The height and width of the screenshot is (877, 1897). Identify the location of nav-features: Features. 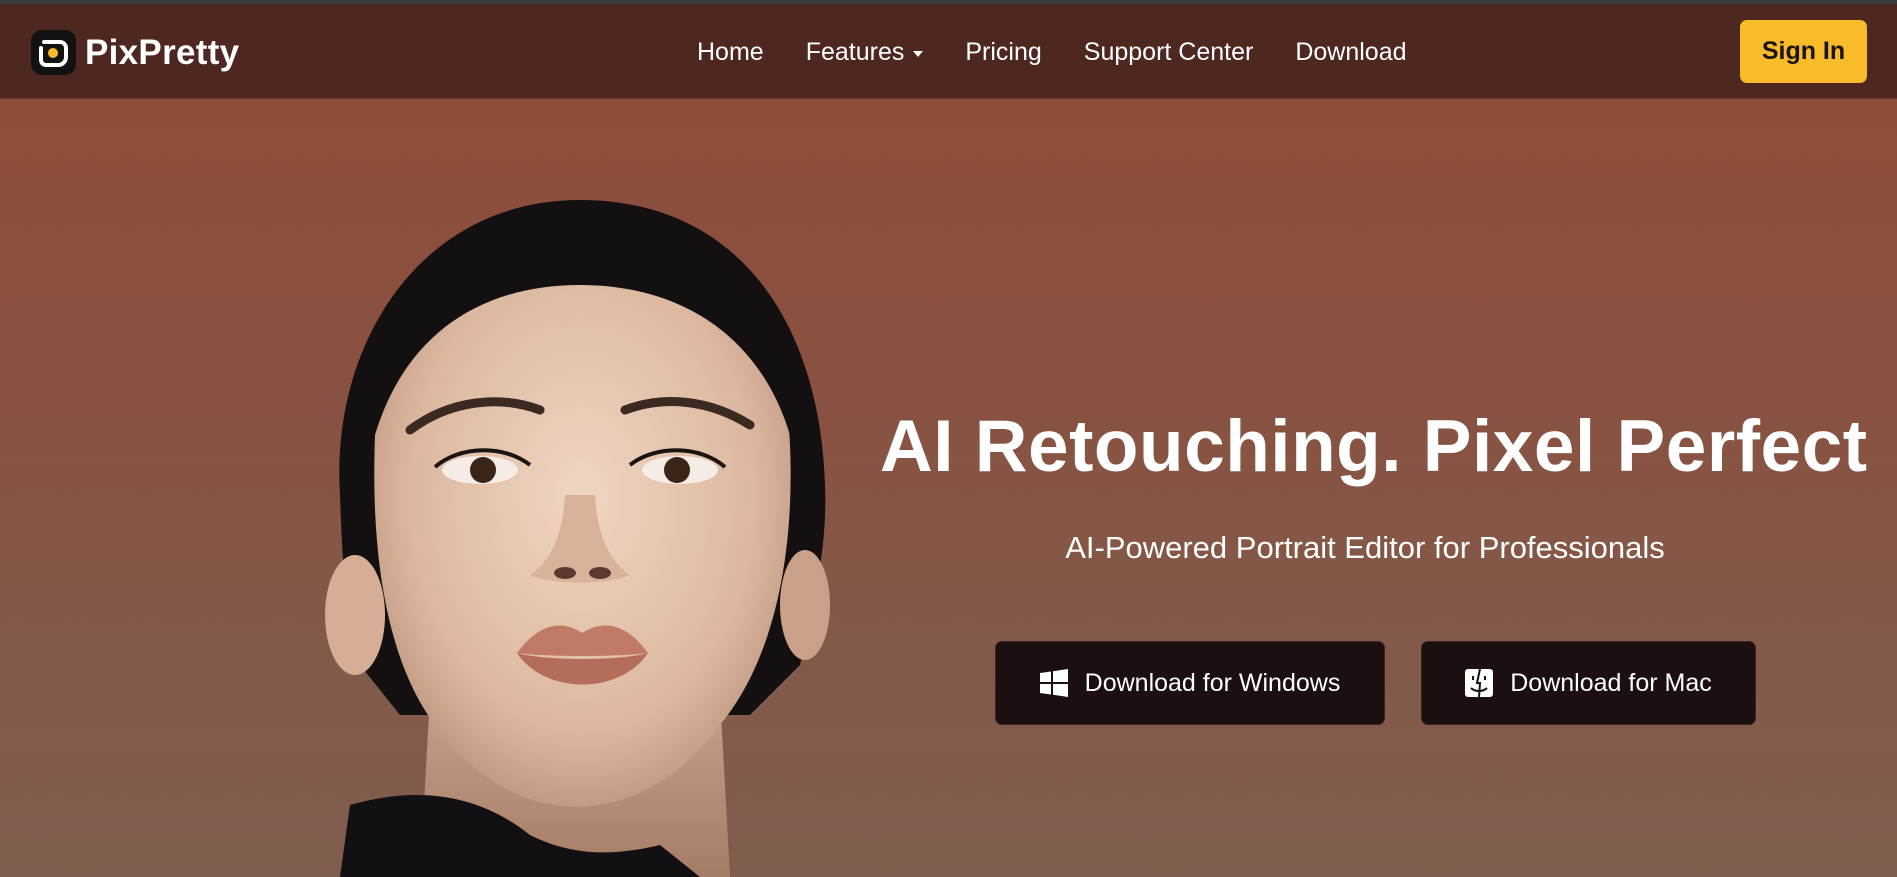
(865, 52).